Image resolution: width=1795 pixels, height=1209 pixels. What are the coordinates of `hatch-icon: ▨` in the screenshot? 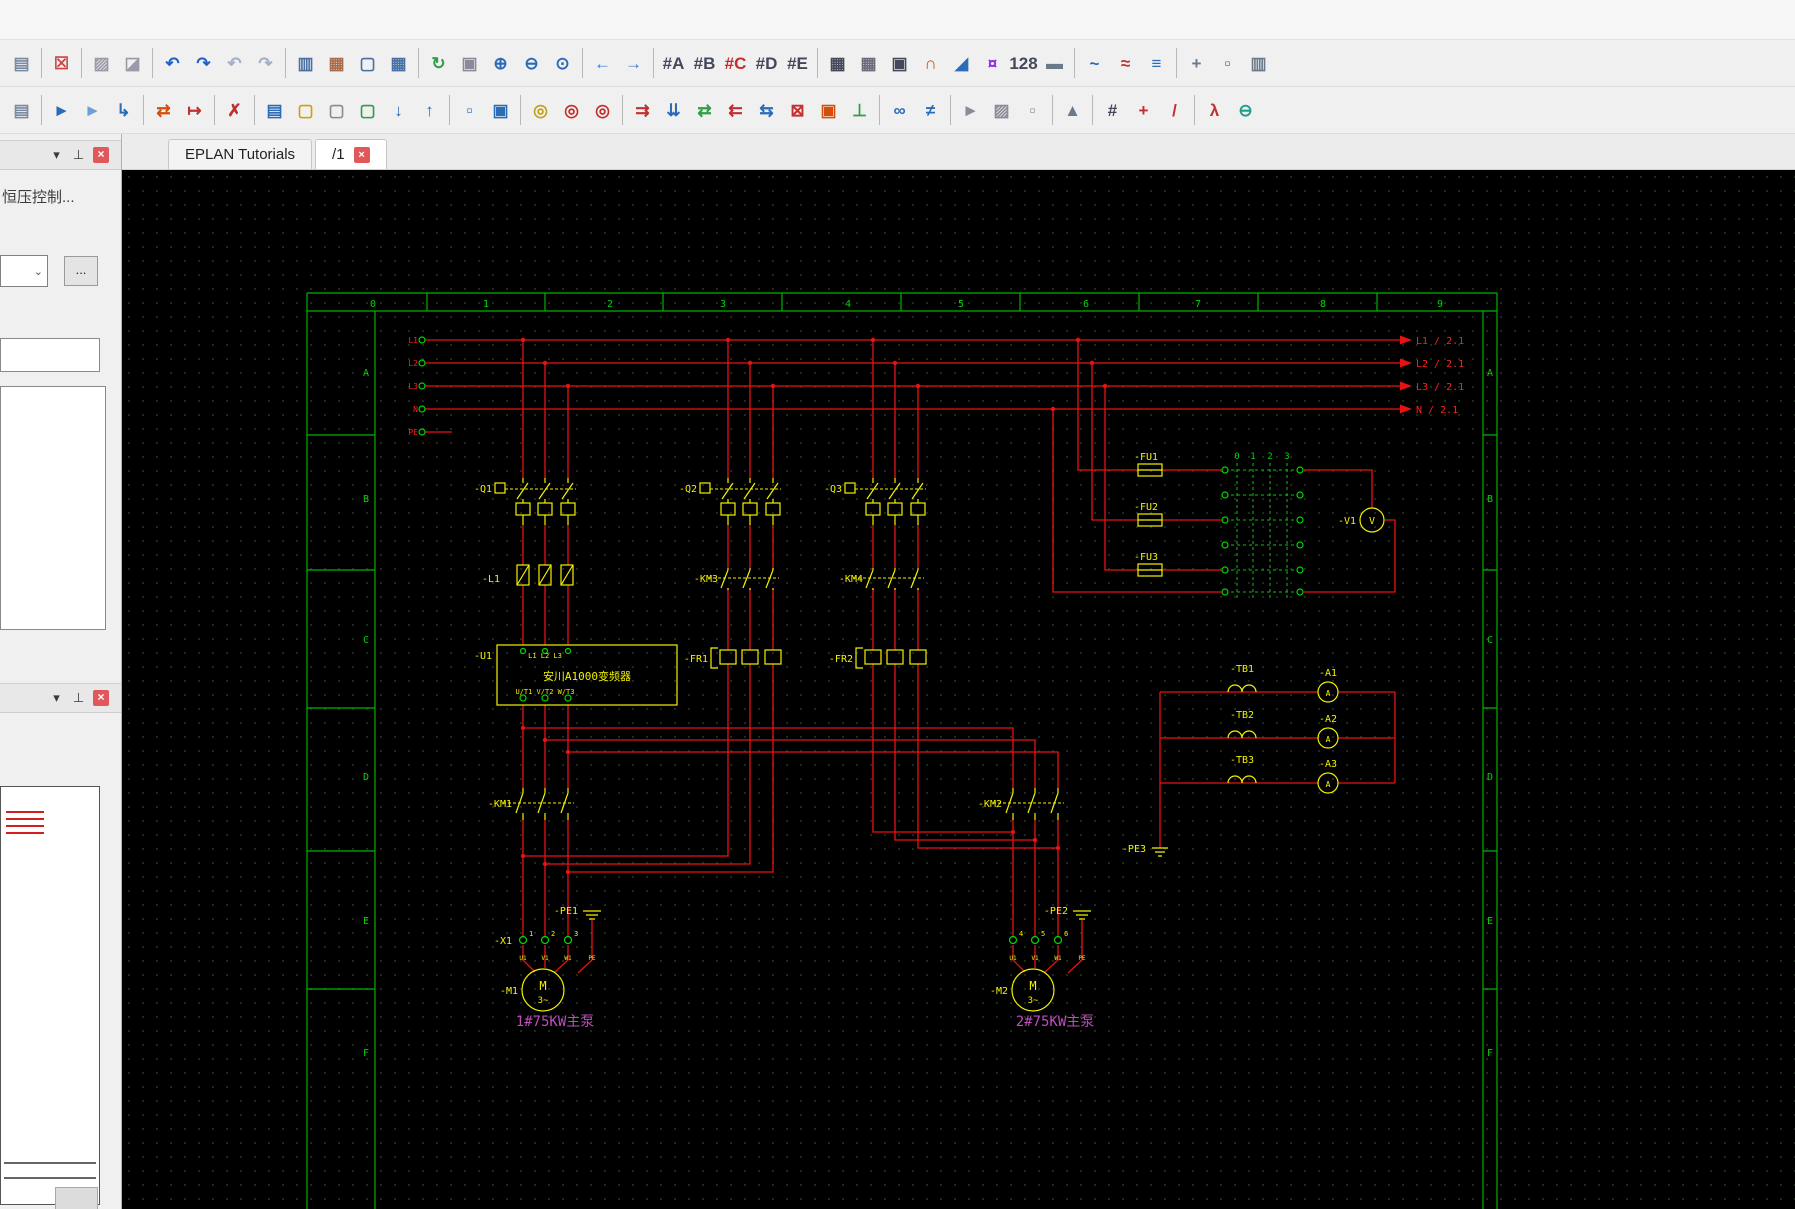 It's located at (1001, 110).